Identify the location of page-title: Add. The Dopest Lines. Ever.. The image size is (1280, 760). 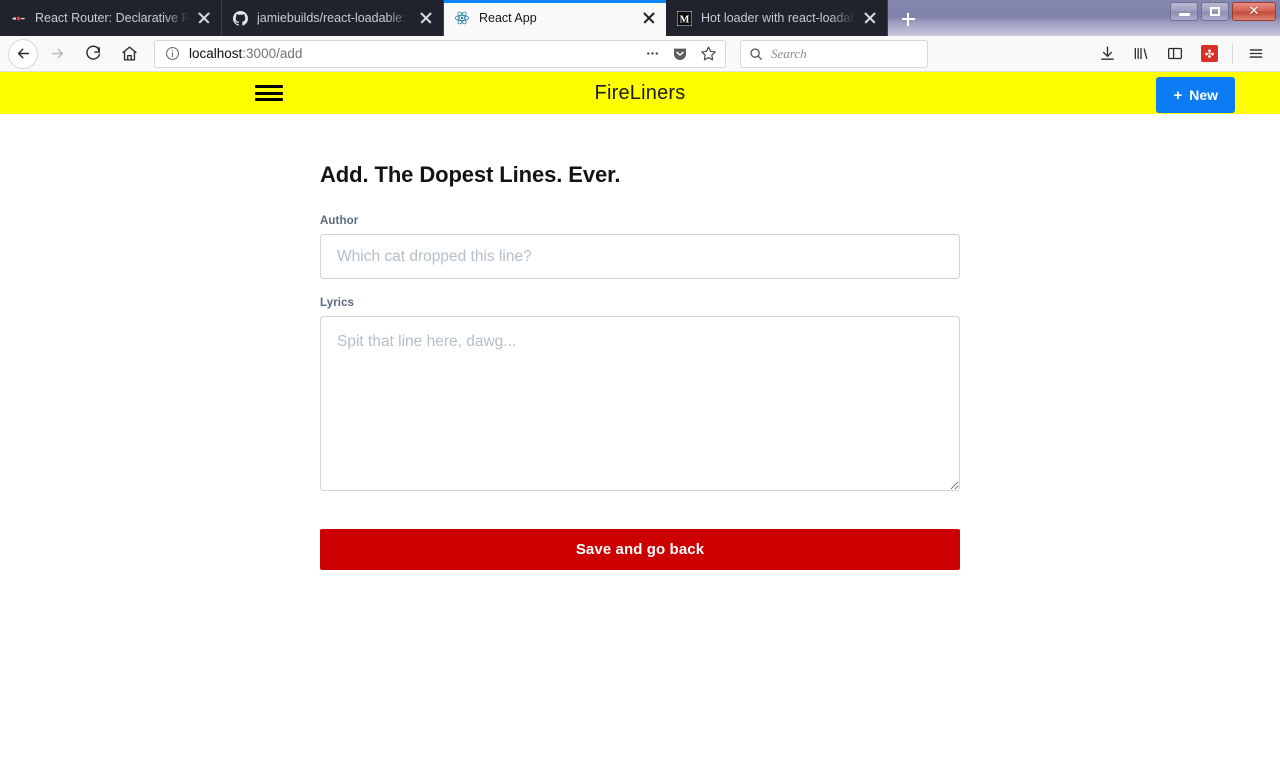
(470, 174).